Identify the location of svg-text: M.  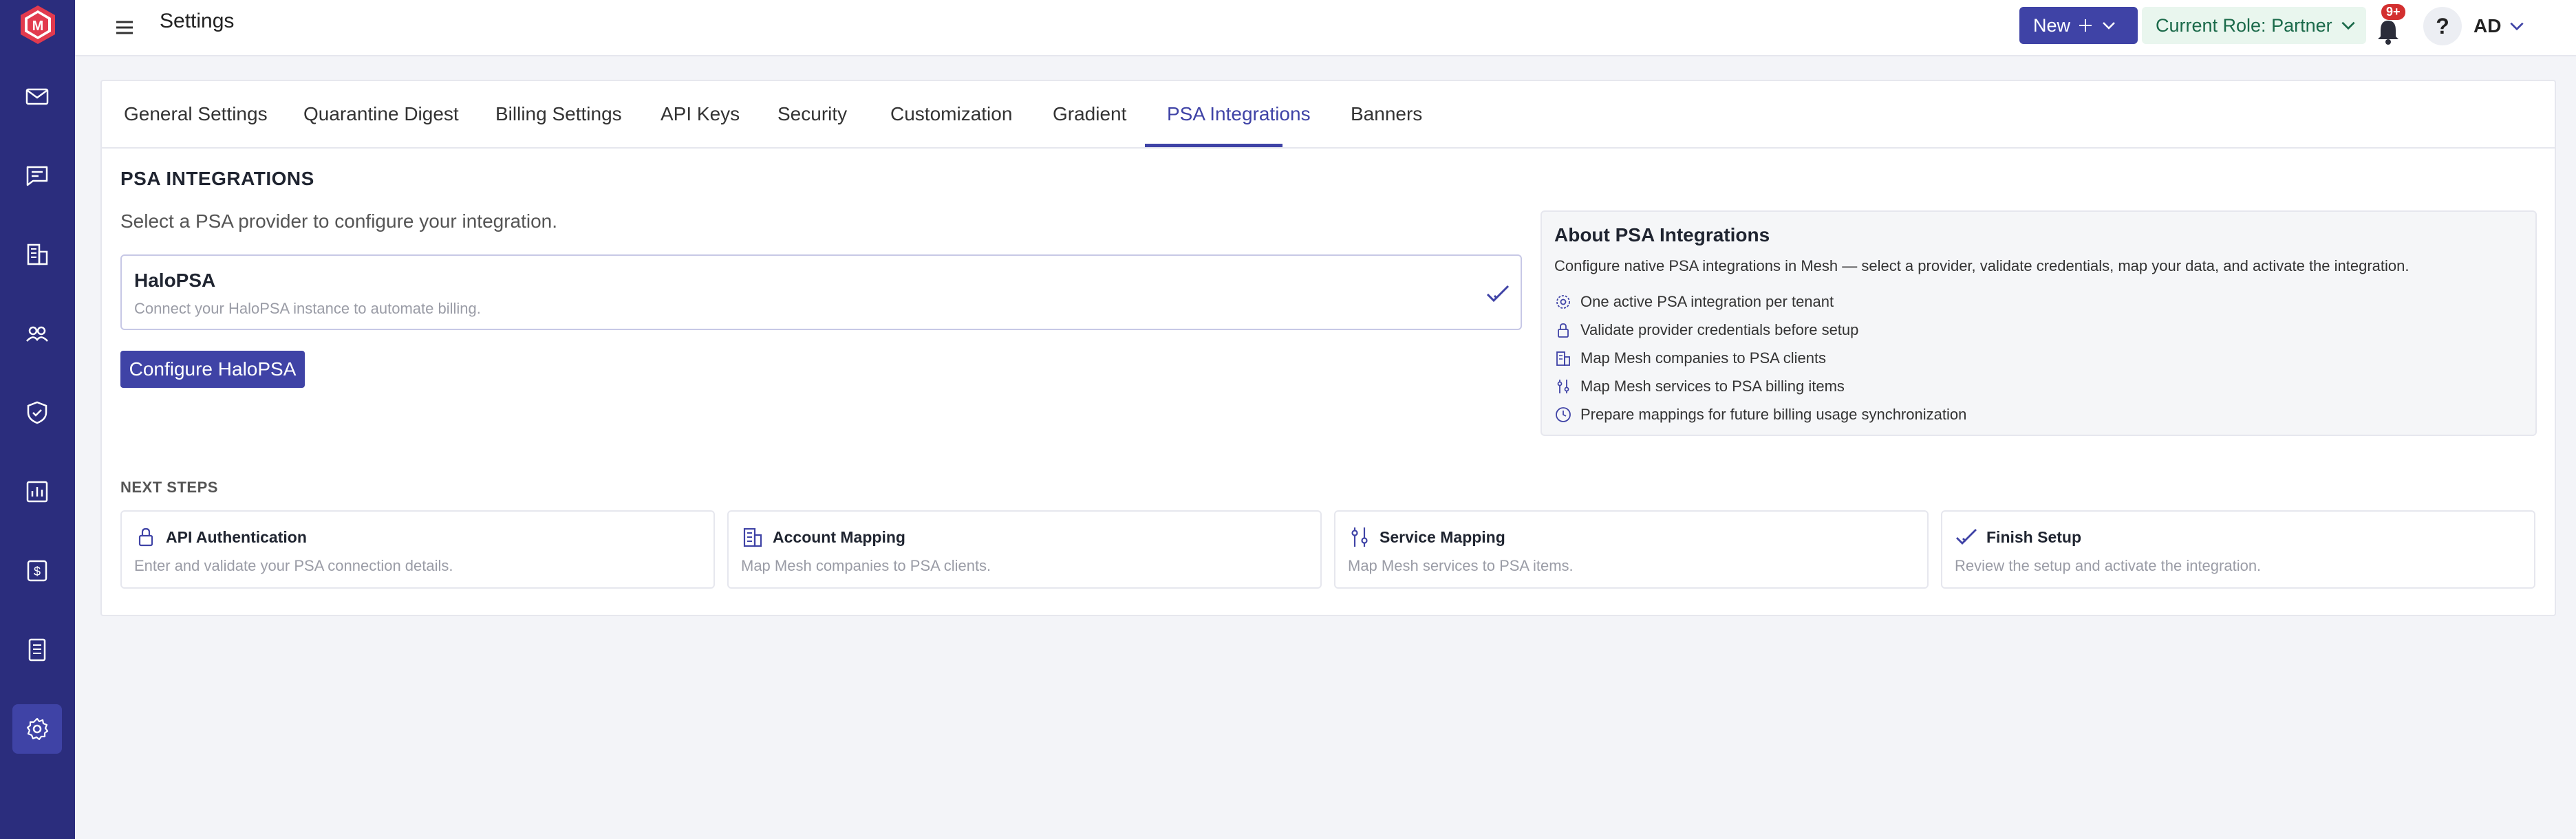
(37, 26).